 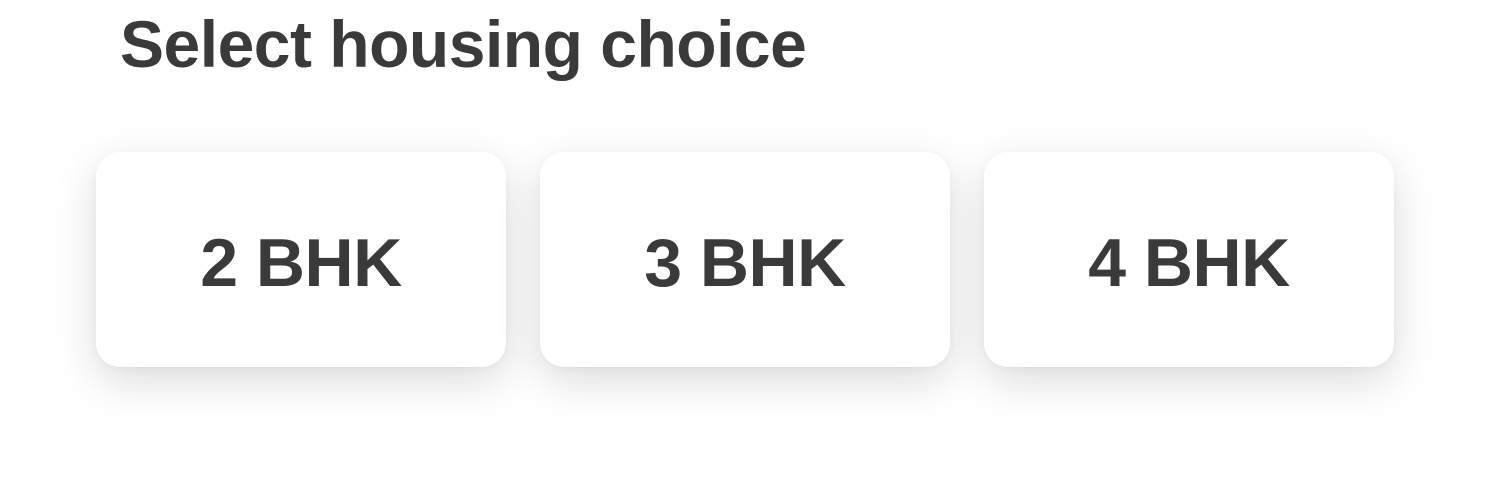 I want to click on option-label: 2 BHK, so click(x=301, y=262).